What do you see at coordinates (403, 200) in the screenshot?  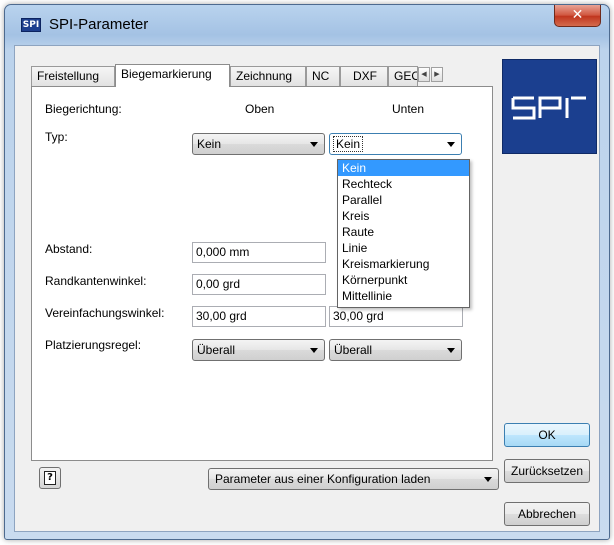 I see `dropdown-option: Parallel` at bounding box center [403, 200].